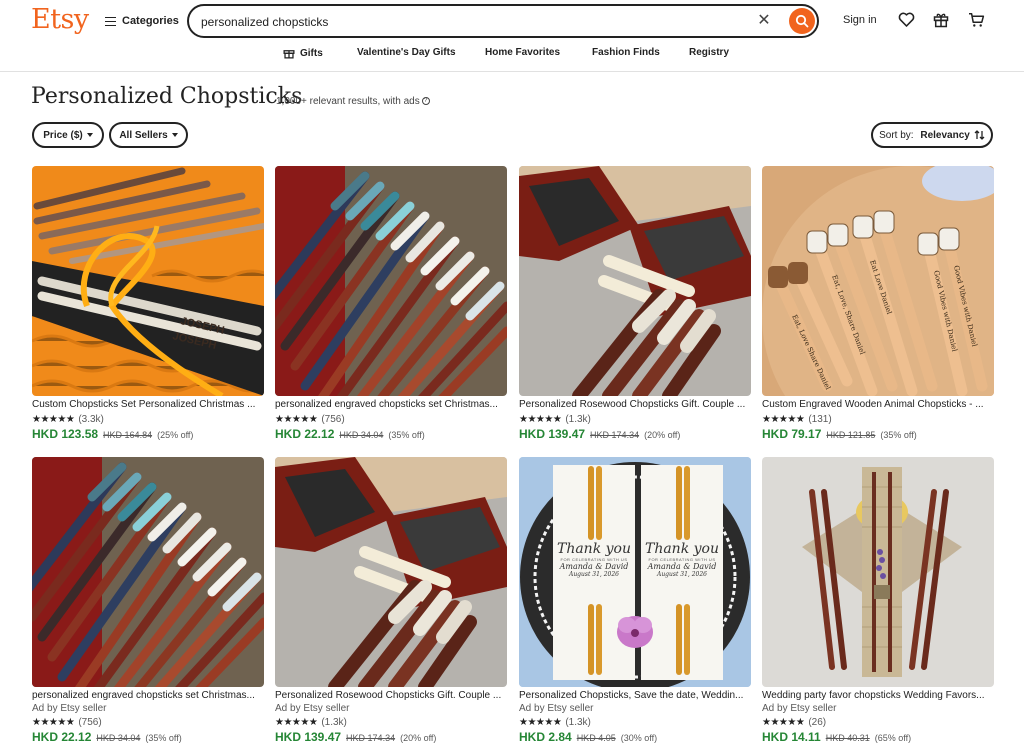 The height and width of the screenshot is (753, 1024). What do you see at coordinates (626, 52) in the screenshot?
I see `subnav-fashion-finds: Fashion Finds` at bounding box center [626, 52].